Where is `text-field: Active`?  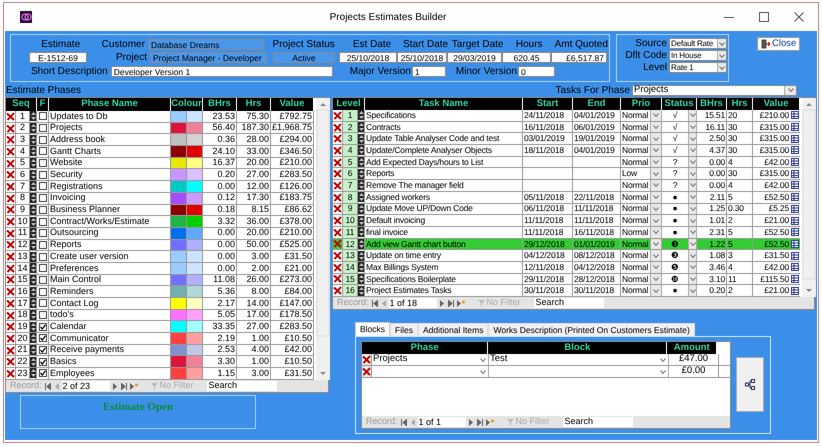 text-field: Active is located at coordinates (304, 57).